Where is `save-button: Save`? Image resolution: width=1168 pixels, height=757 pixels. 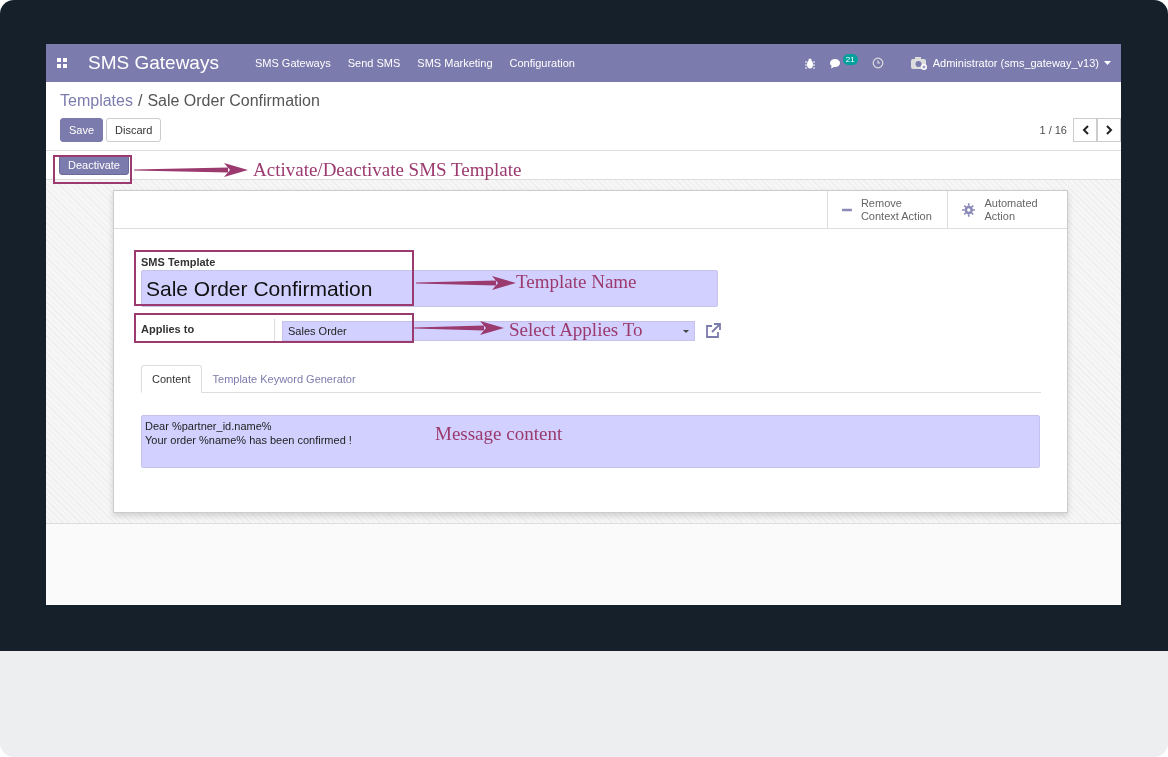
save-button: Save is located at coordinates (82, 130).